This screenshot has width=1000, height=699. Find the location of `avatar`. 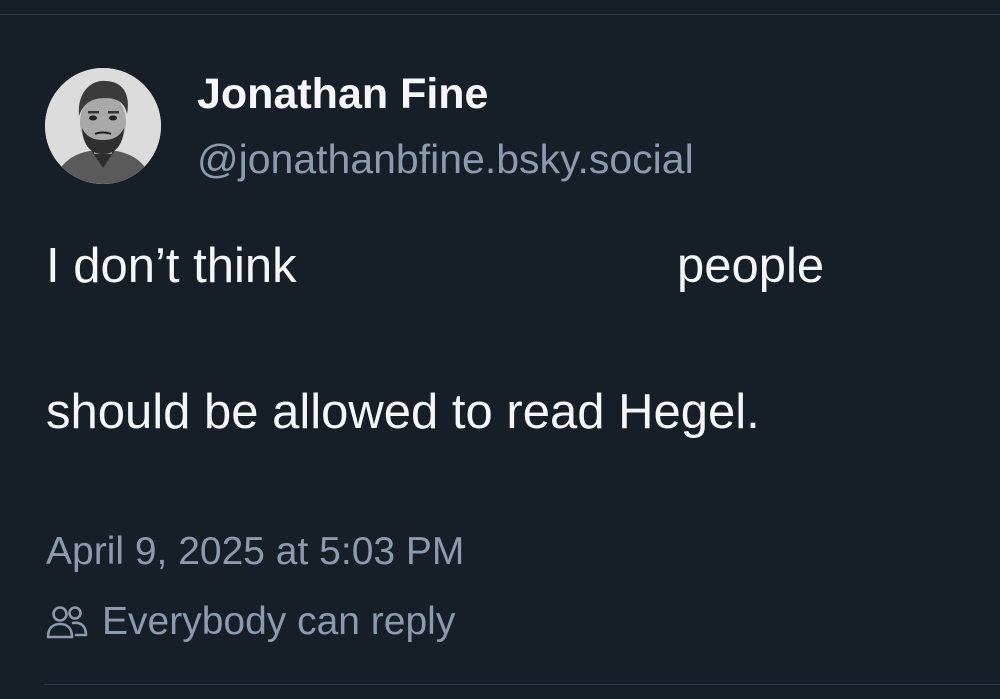

avatar is located at coordinates (103, 126).